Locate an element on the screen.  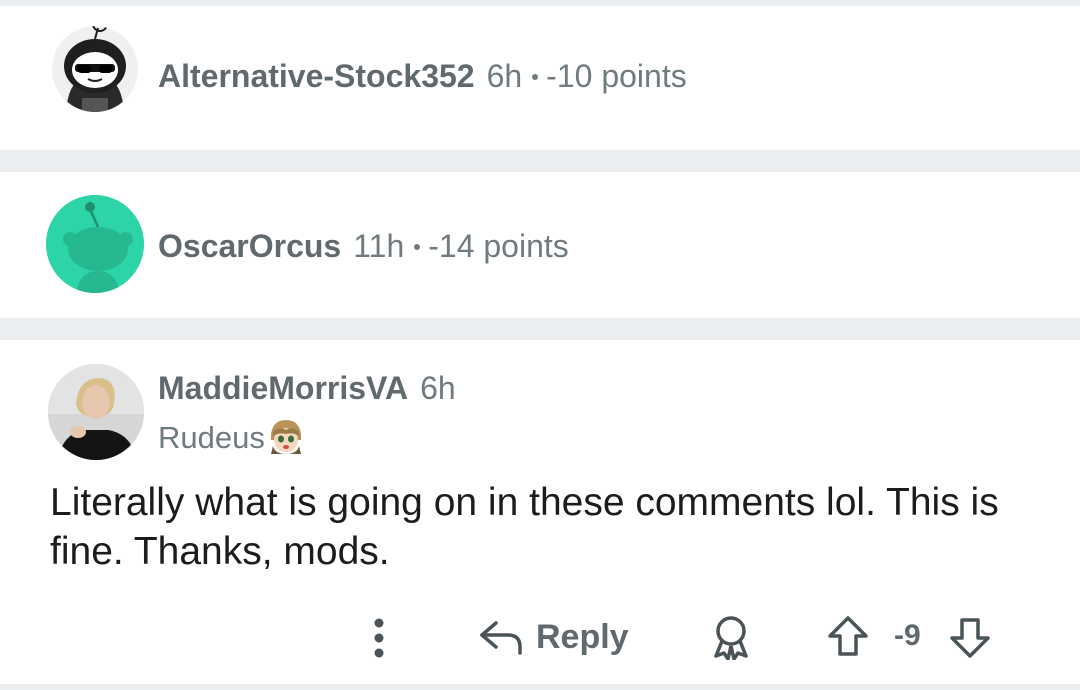
collapsed-comment-1: Alternative-Stock352 6h -10 points is located at coordinates (540, 68).